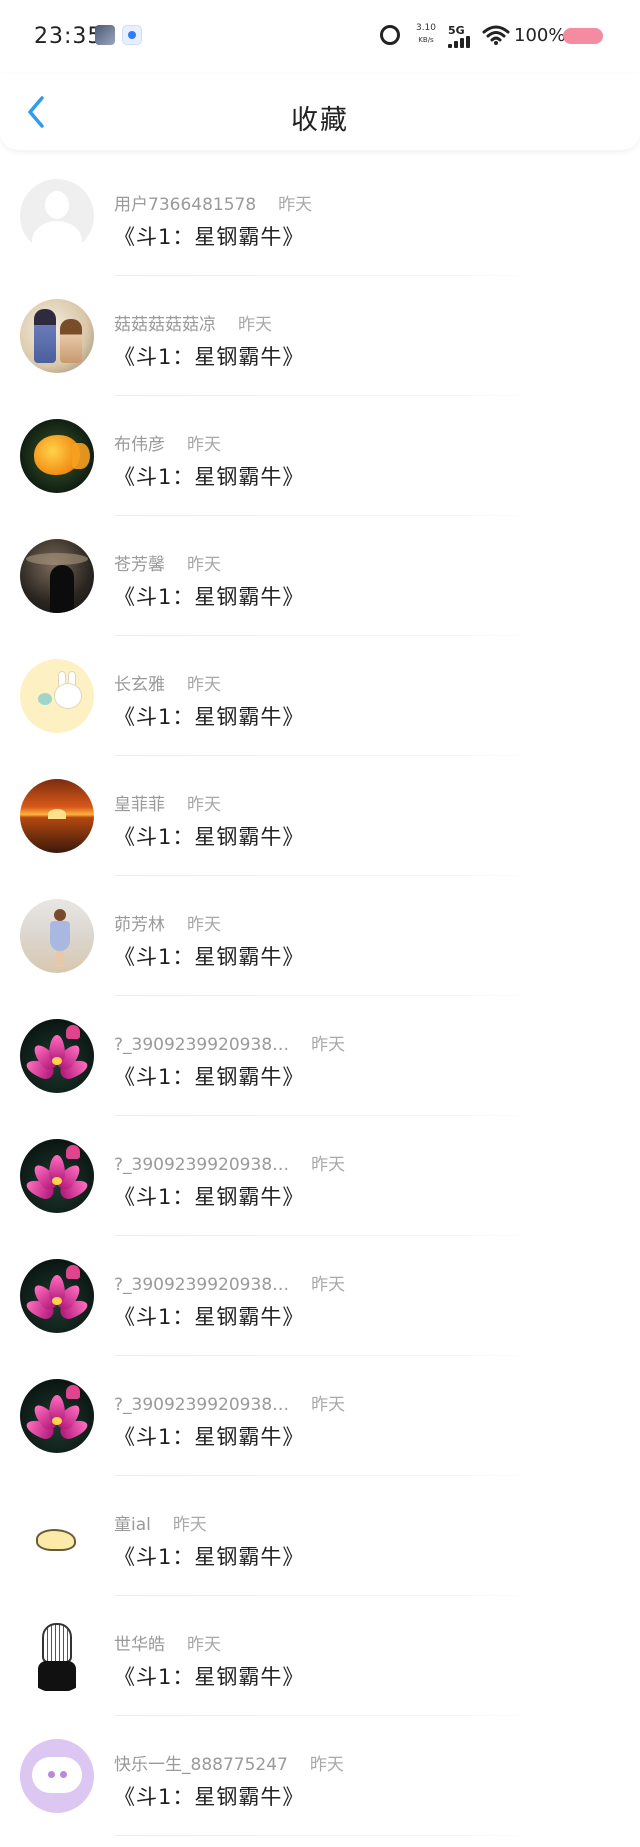 The width and height of the screenshot is (640, 1847). I want to click on item-meta: 菇菇菇菇菇凉 昨天, so click(193, 322).